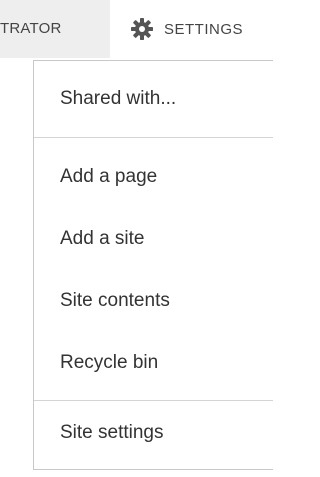  Describe the element at coordinates (153, 177) in the screenshot. I see `menu-item-add-page: Add a page` at that location.